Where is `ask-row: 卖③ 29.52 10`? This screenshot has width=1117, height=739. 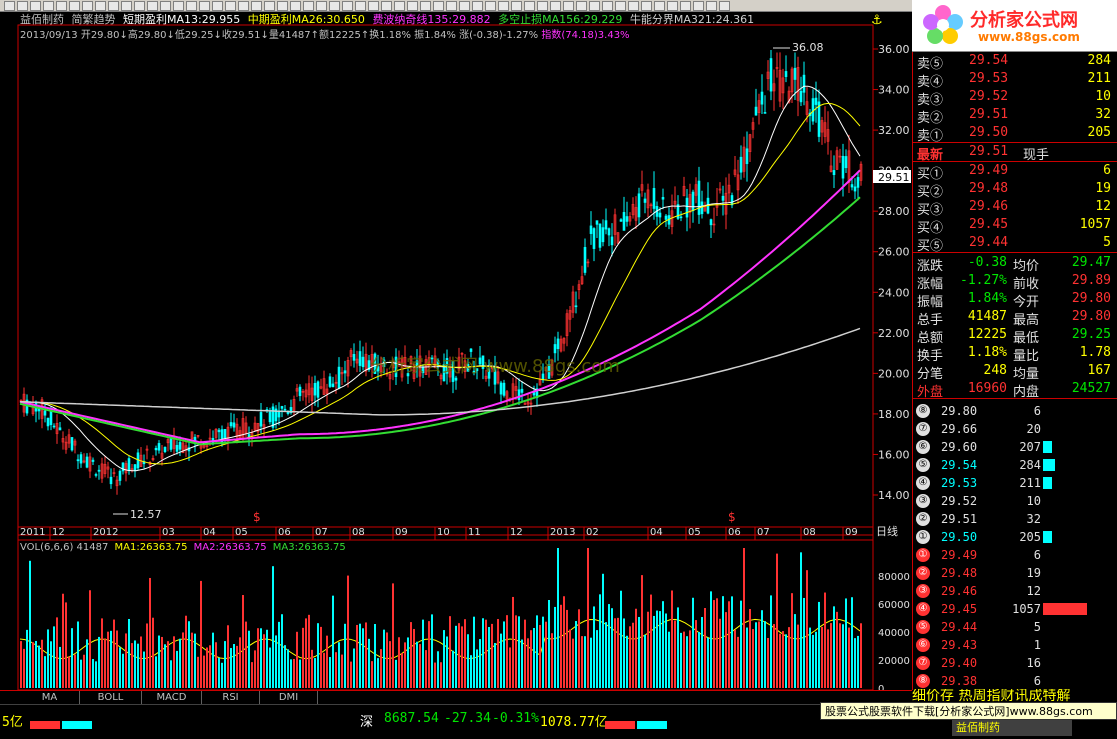
ask-row: 卖③ 29.52 10 is located at coordinates (1015, 98).